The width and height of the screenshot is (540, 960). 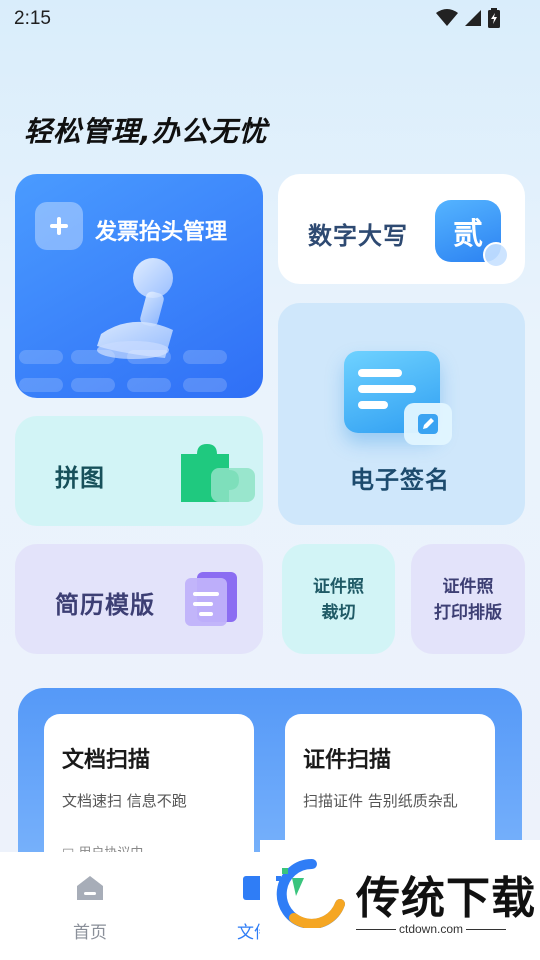 What do you see at coordinates (90, 933) in the screenshot?
I see `nav-home-label: 首页` at bounding box center [90, 933].